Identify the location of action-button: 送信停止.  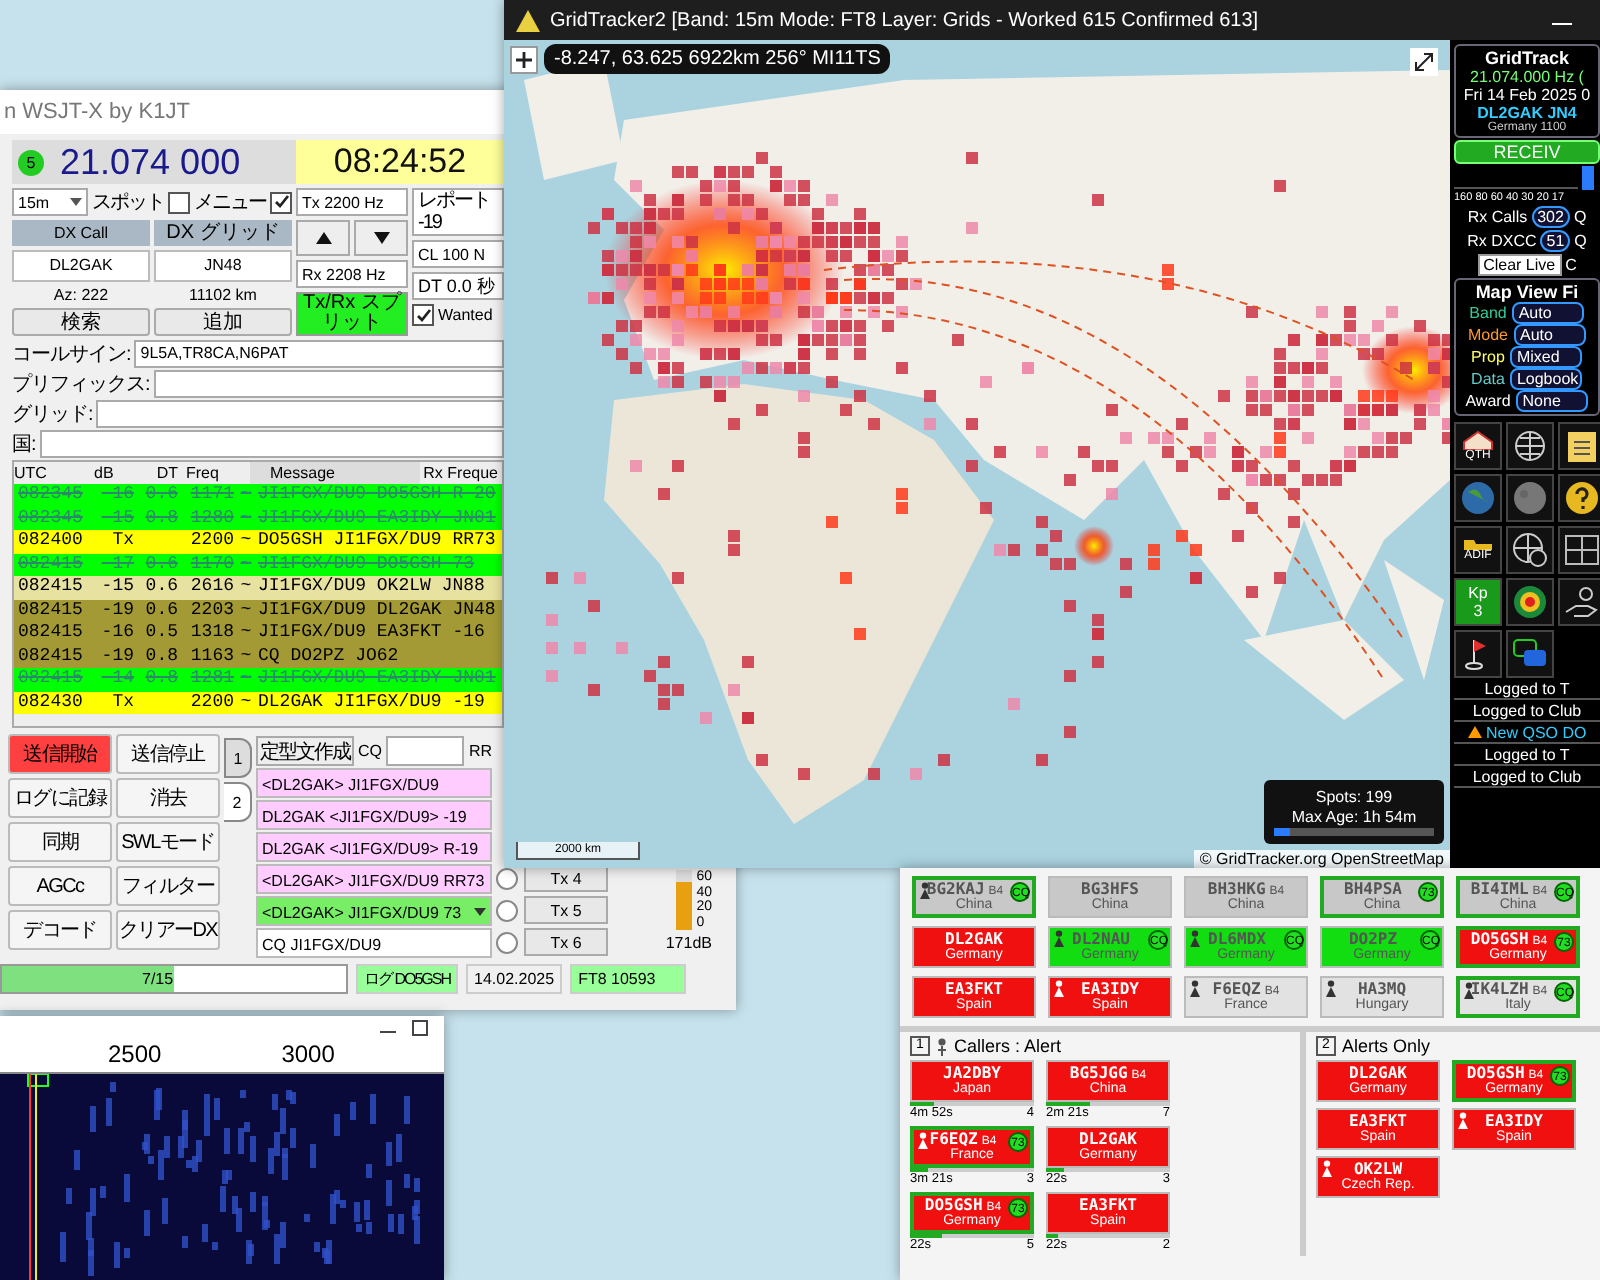
(168, 754).